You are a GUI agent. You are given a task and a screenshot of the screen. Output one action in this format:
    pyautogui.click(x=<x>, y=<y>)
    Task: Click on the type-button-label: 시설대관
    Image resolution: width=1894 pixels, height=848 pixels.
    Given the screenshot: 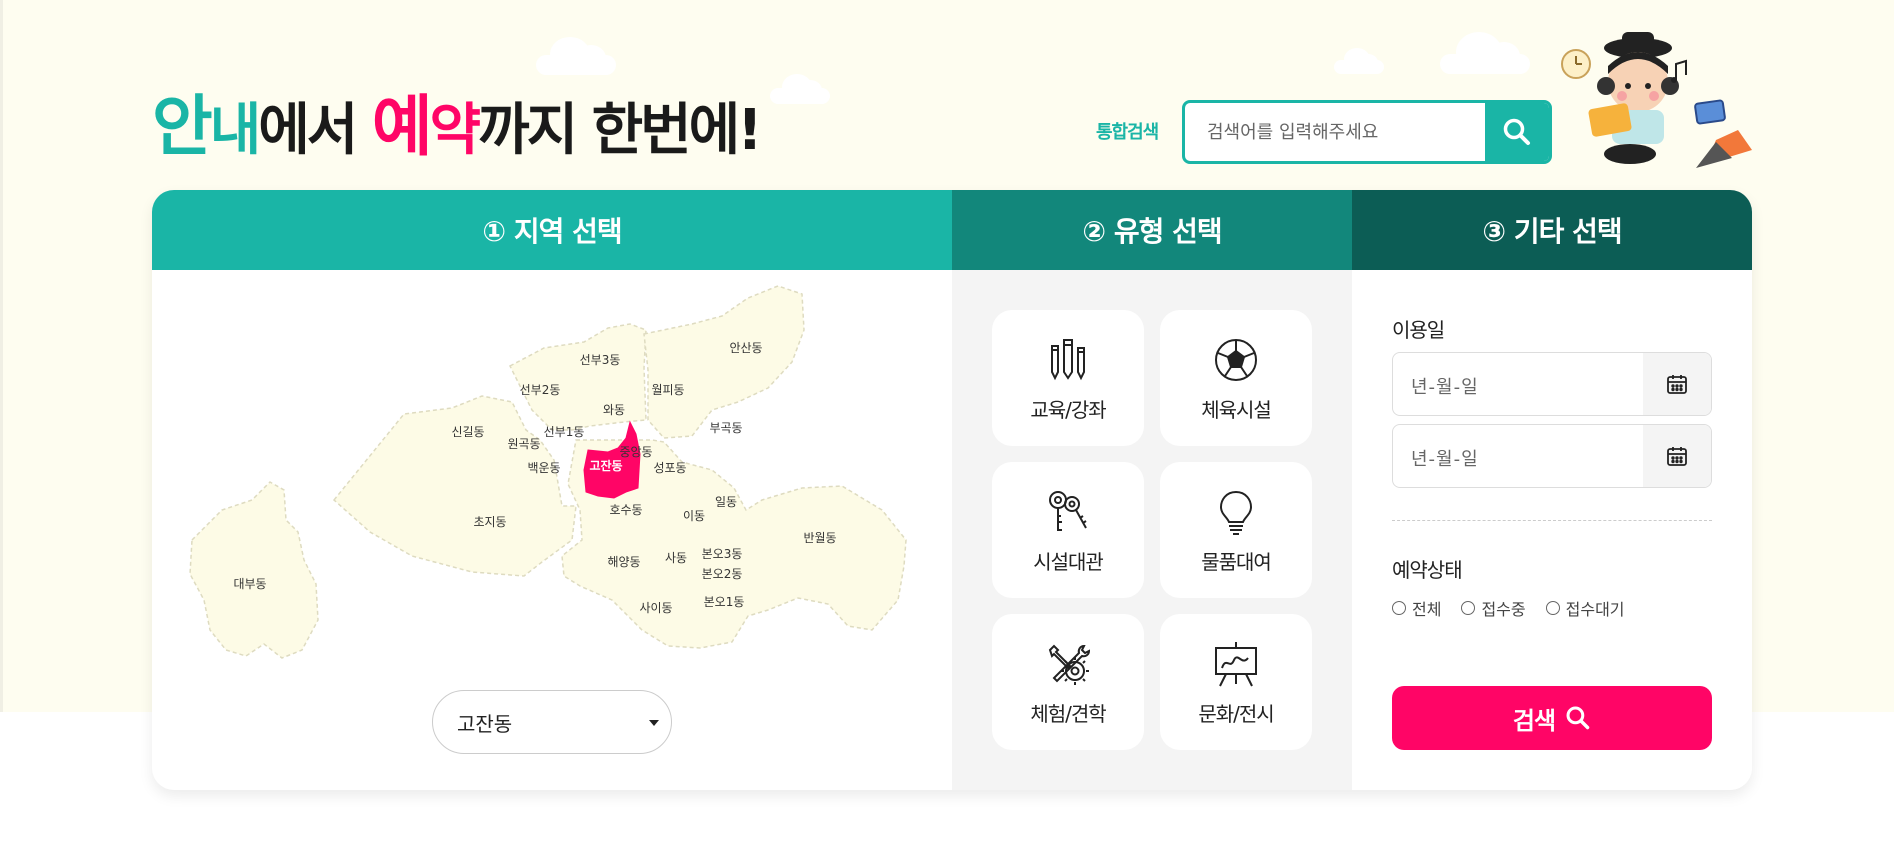 What is the action you would take?
    pyautogui.click(x=1068, y=562)
    